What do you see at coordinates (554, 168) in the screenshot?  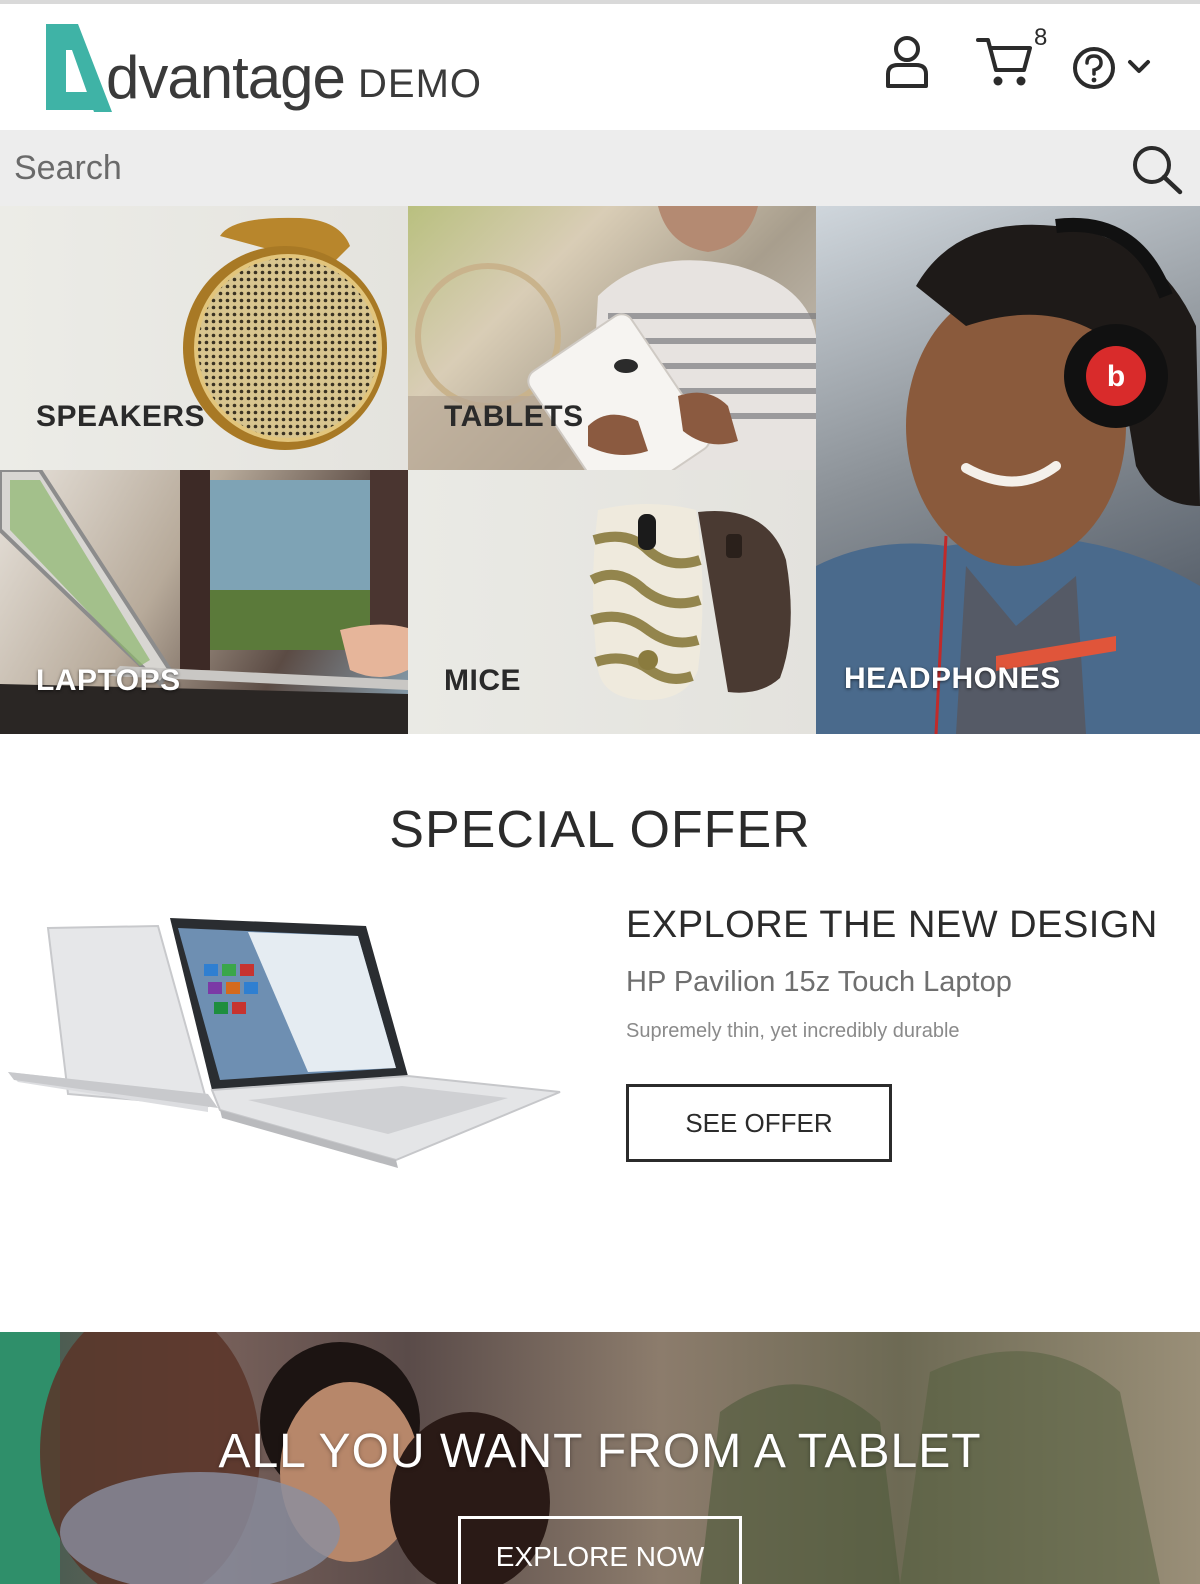 I see `search-input` at bounding box center [554, 168].